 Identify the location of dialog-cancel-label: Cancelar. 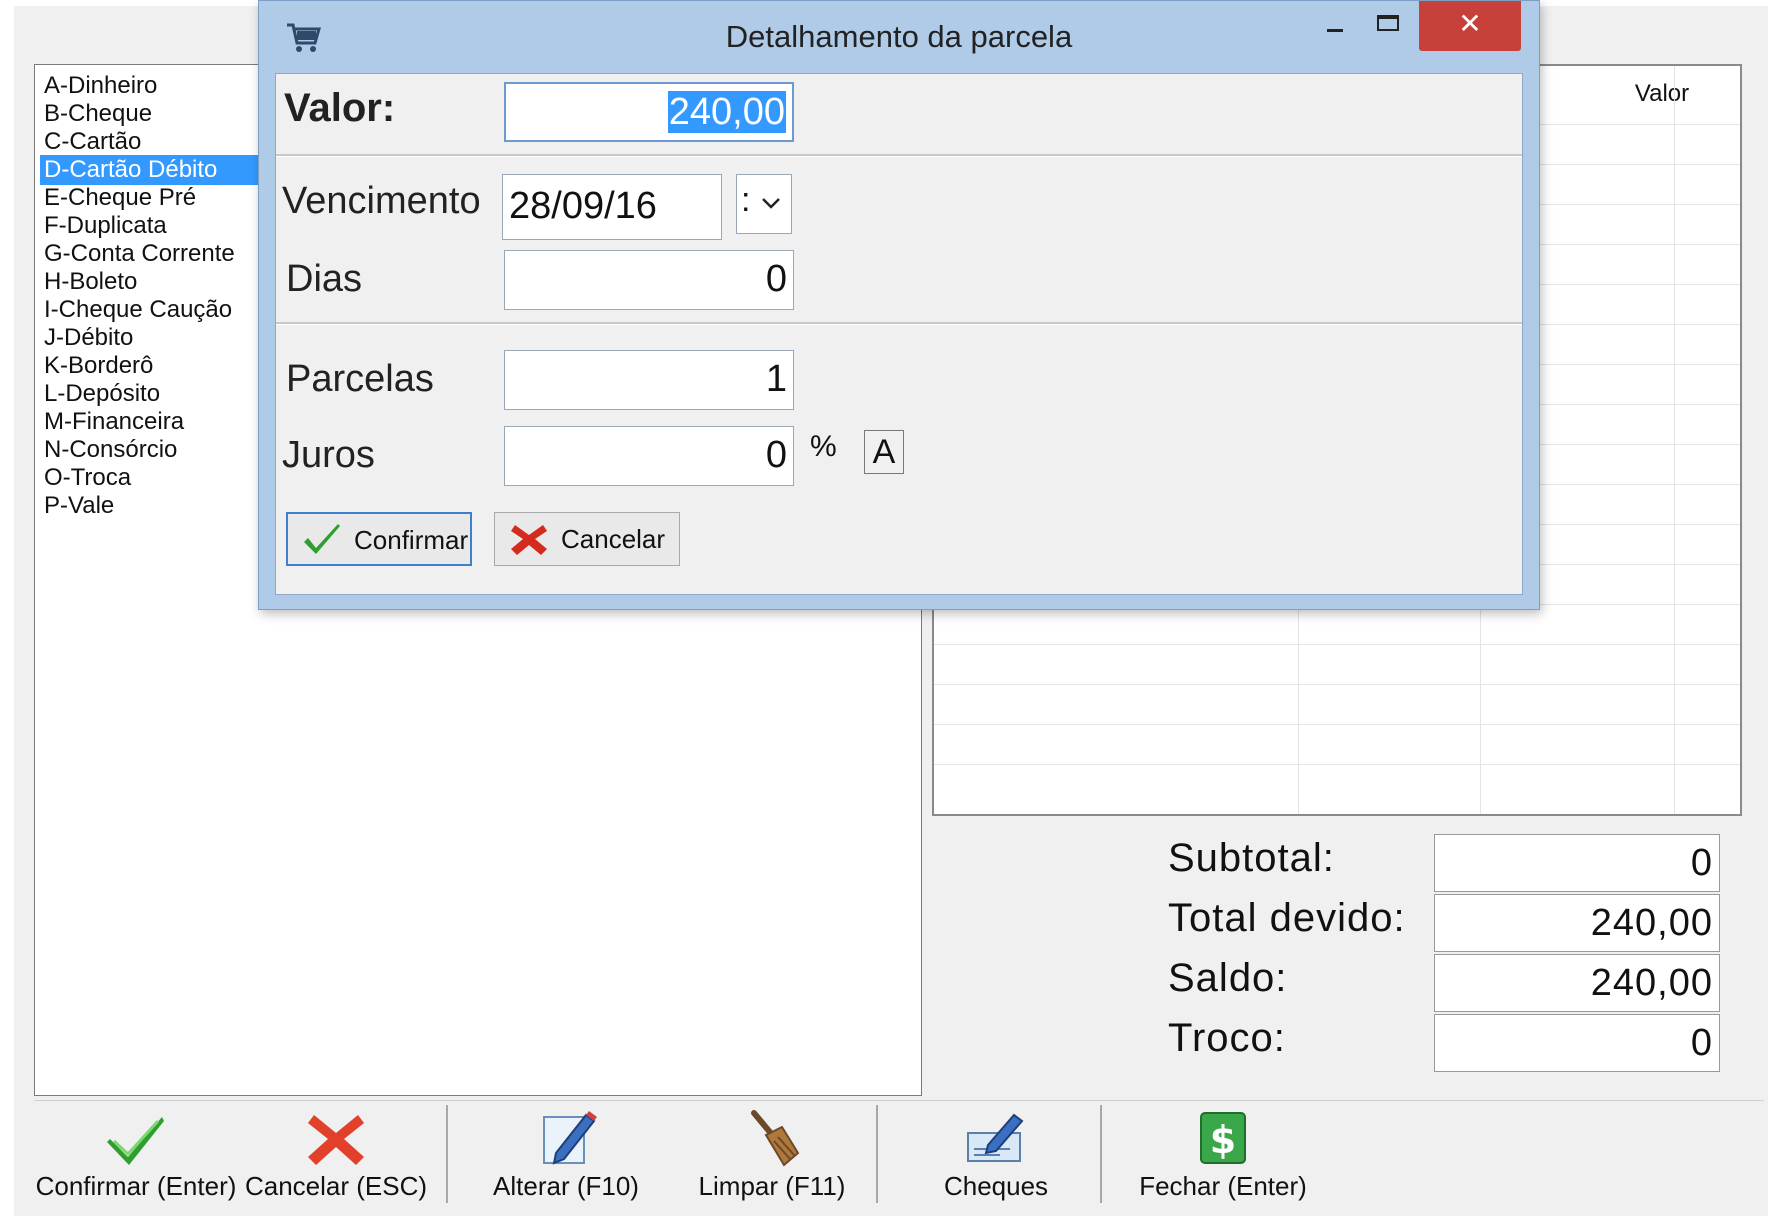
(613, 539).